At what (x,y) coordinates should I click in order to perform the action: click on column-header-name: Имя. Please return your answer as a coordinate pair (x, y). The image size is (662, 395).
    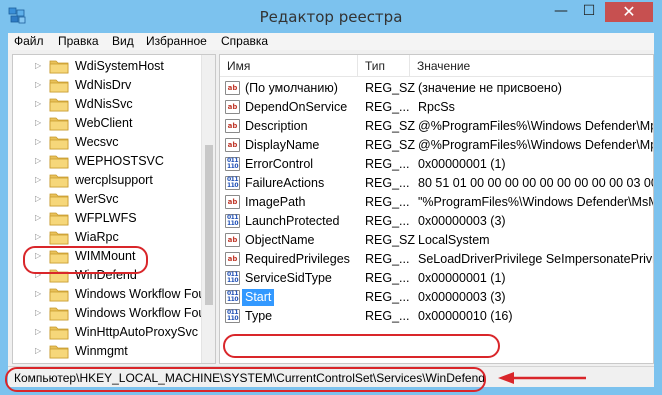
    Looking at the image, I should click on (289, 66).